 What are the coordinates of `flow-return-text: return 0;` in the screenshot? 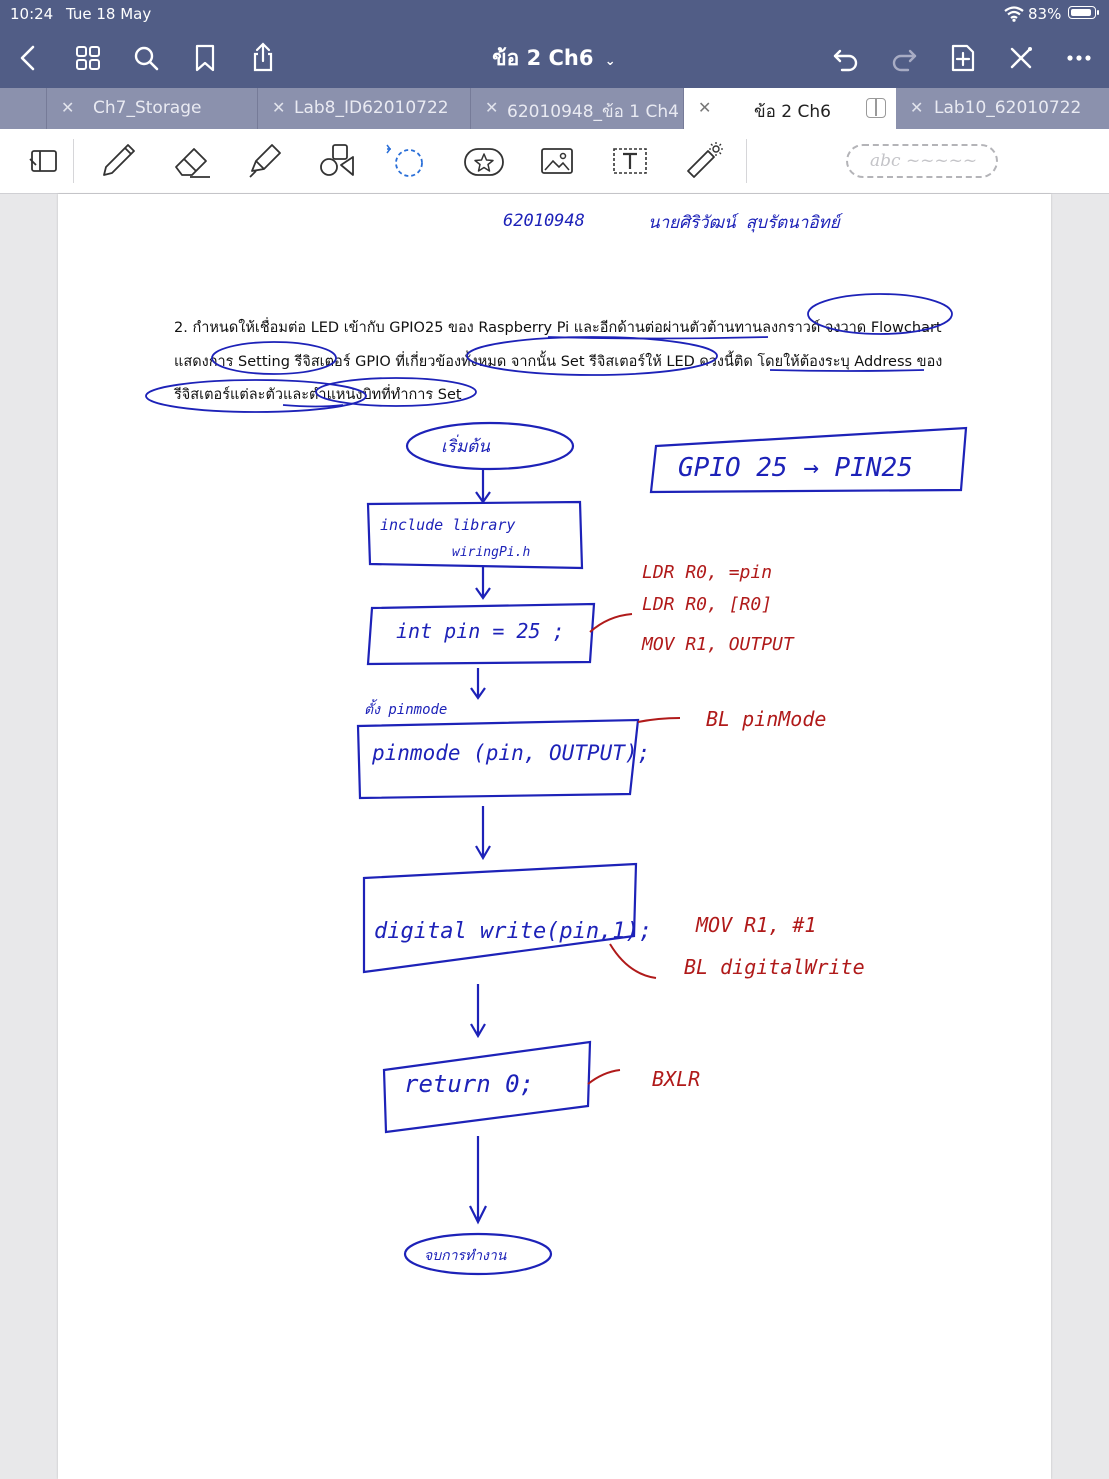 It's located at (469, 1084).